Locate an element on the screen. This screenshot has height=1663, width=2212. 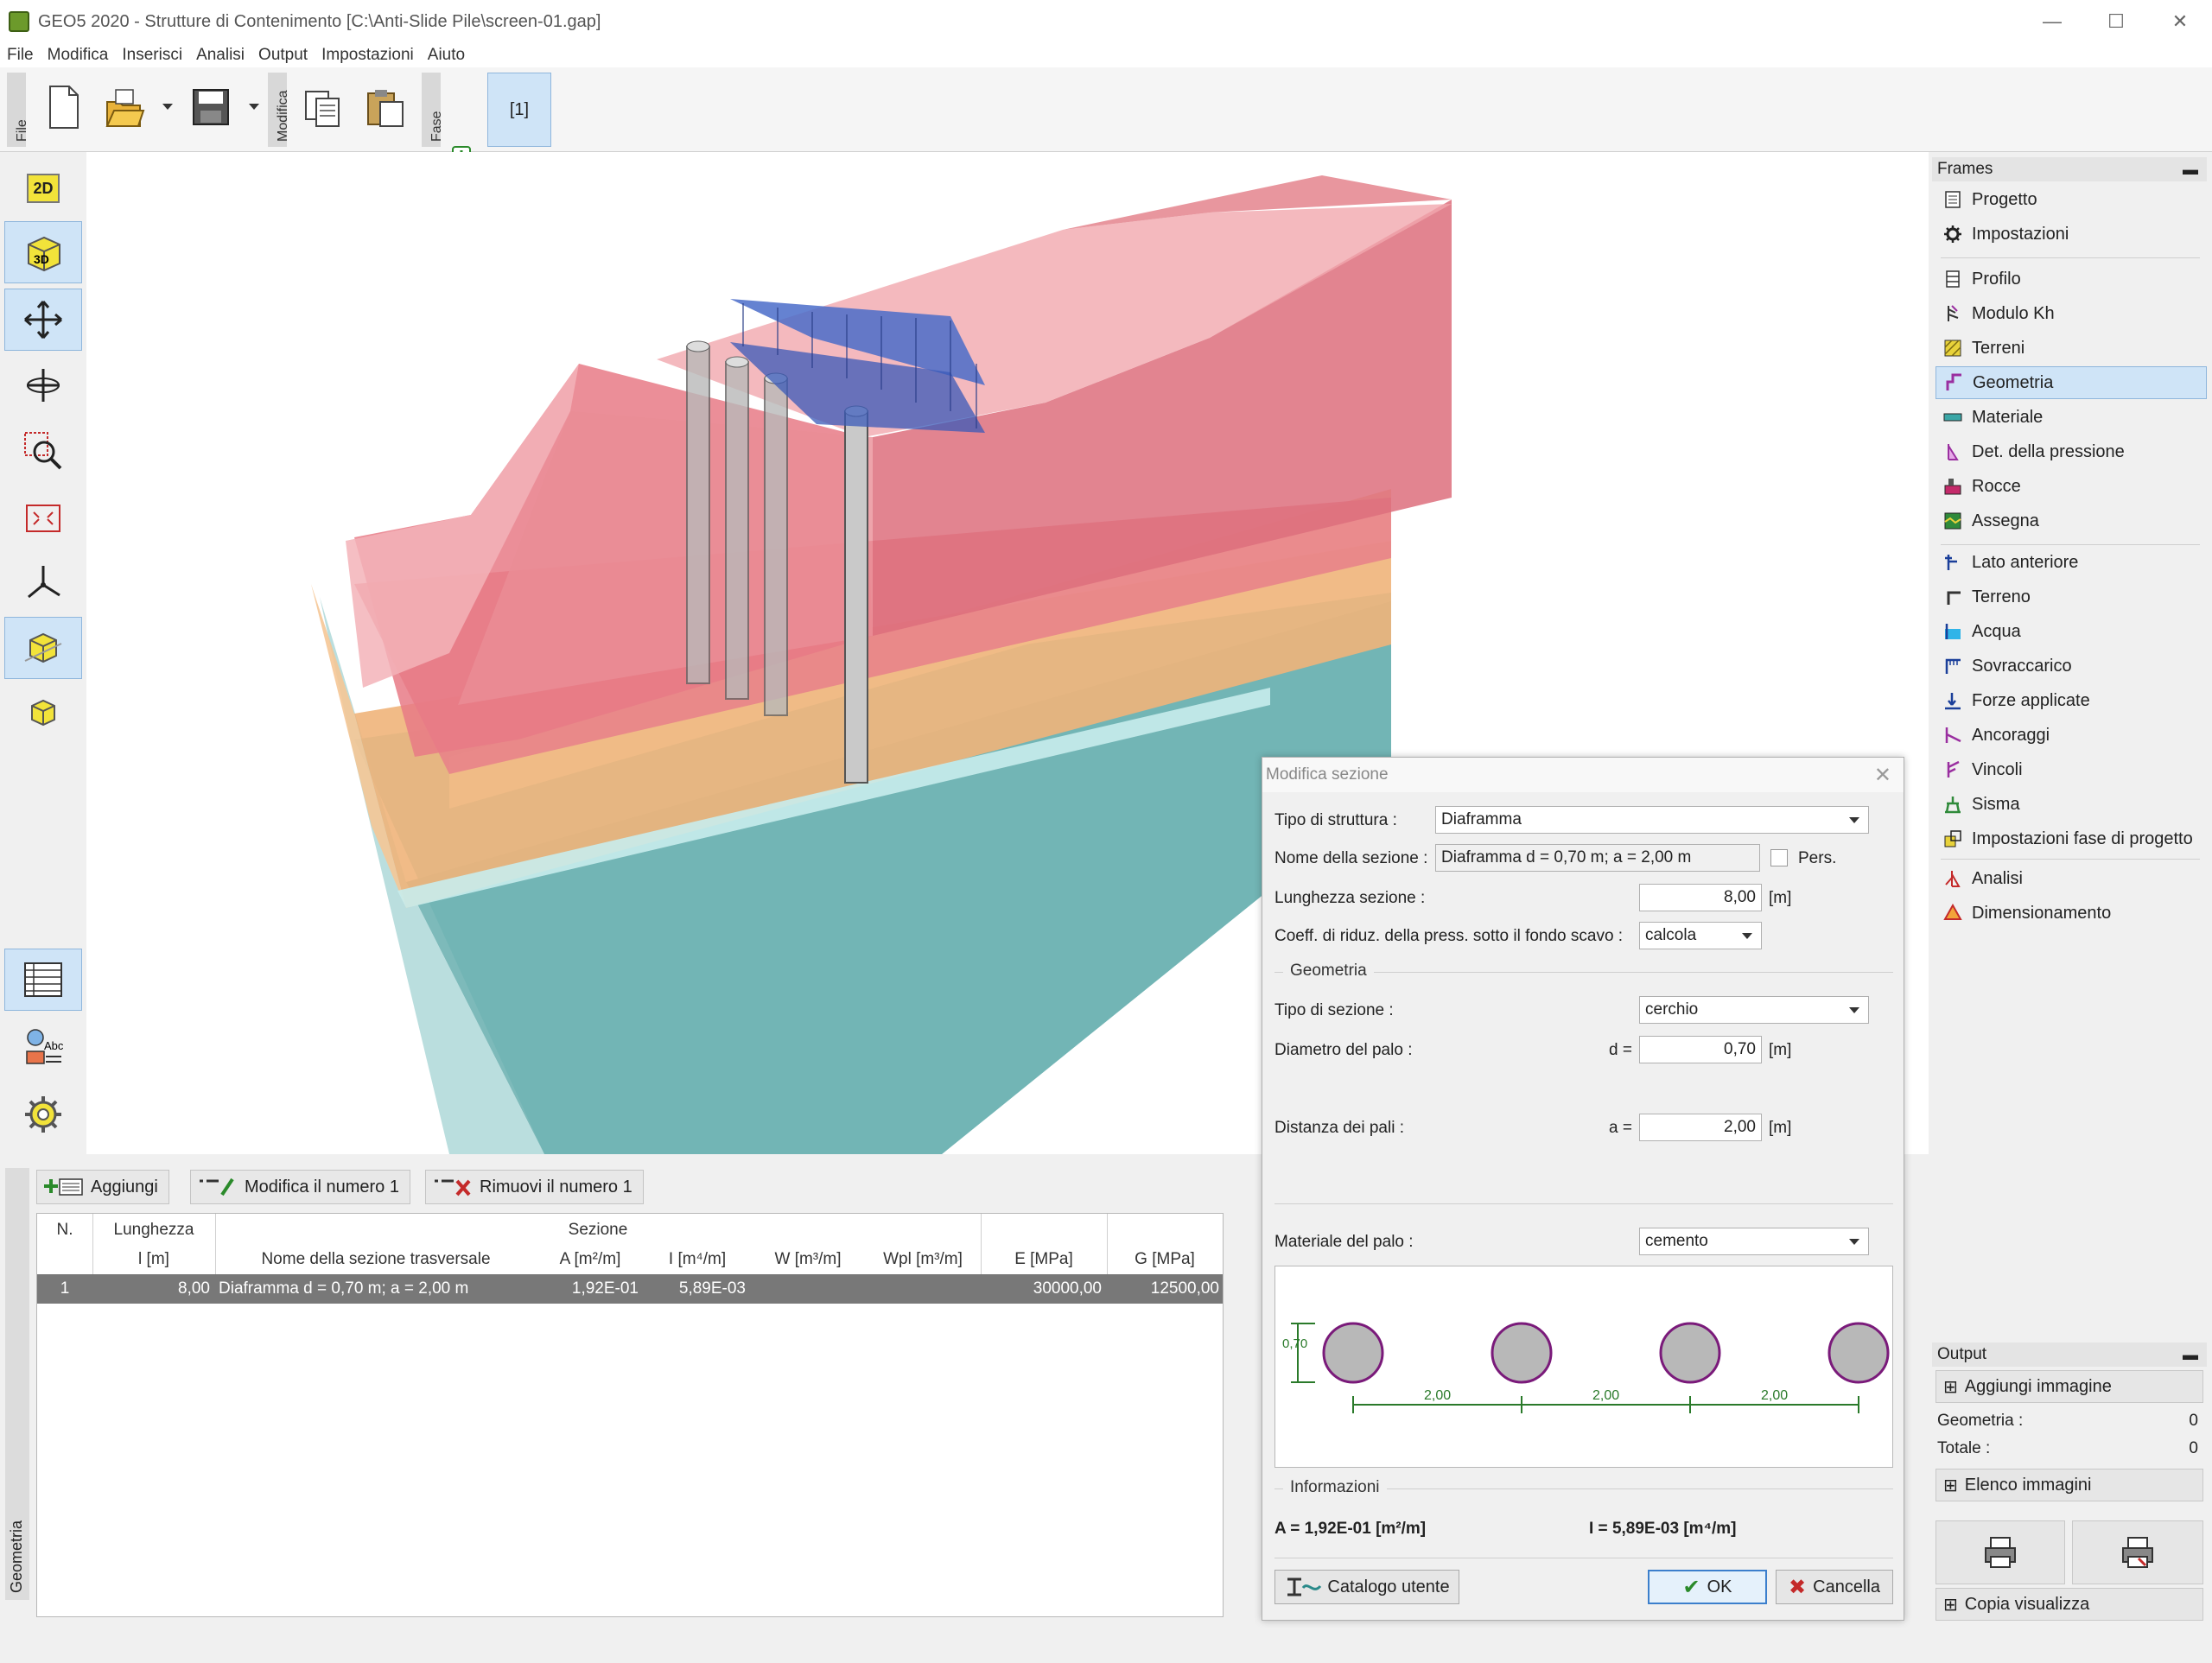
open-dropdown-icon is located at coordinates (167, 107).